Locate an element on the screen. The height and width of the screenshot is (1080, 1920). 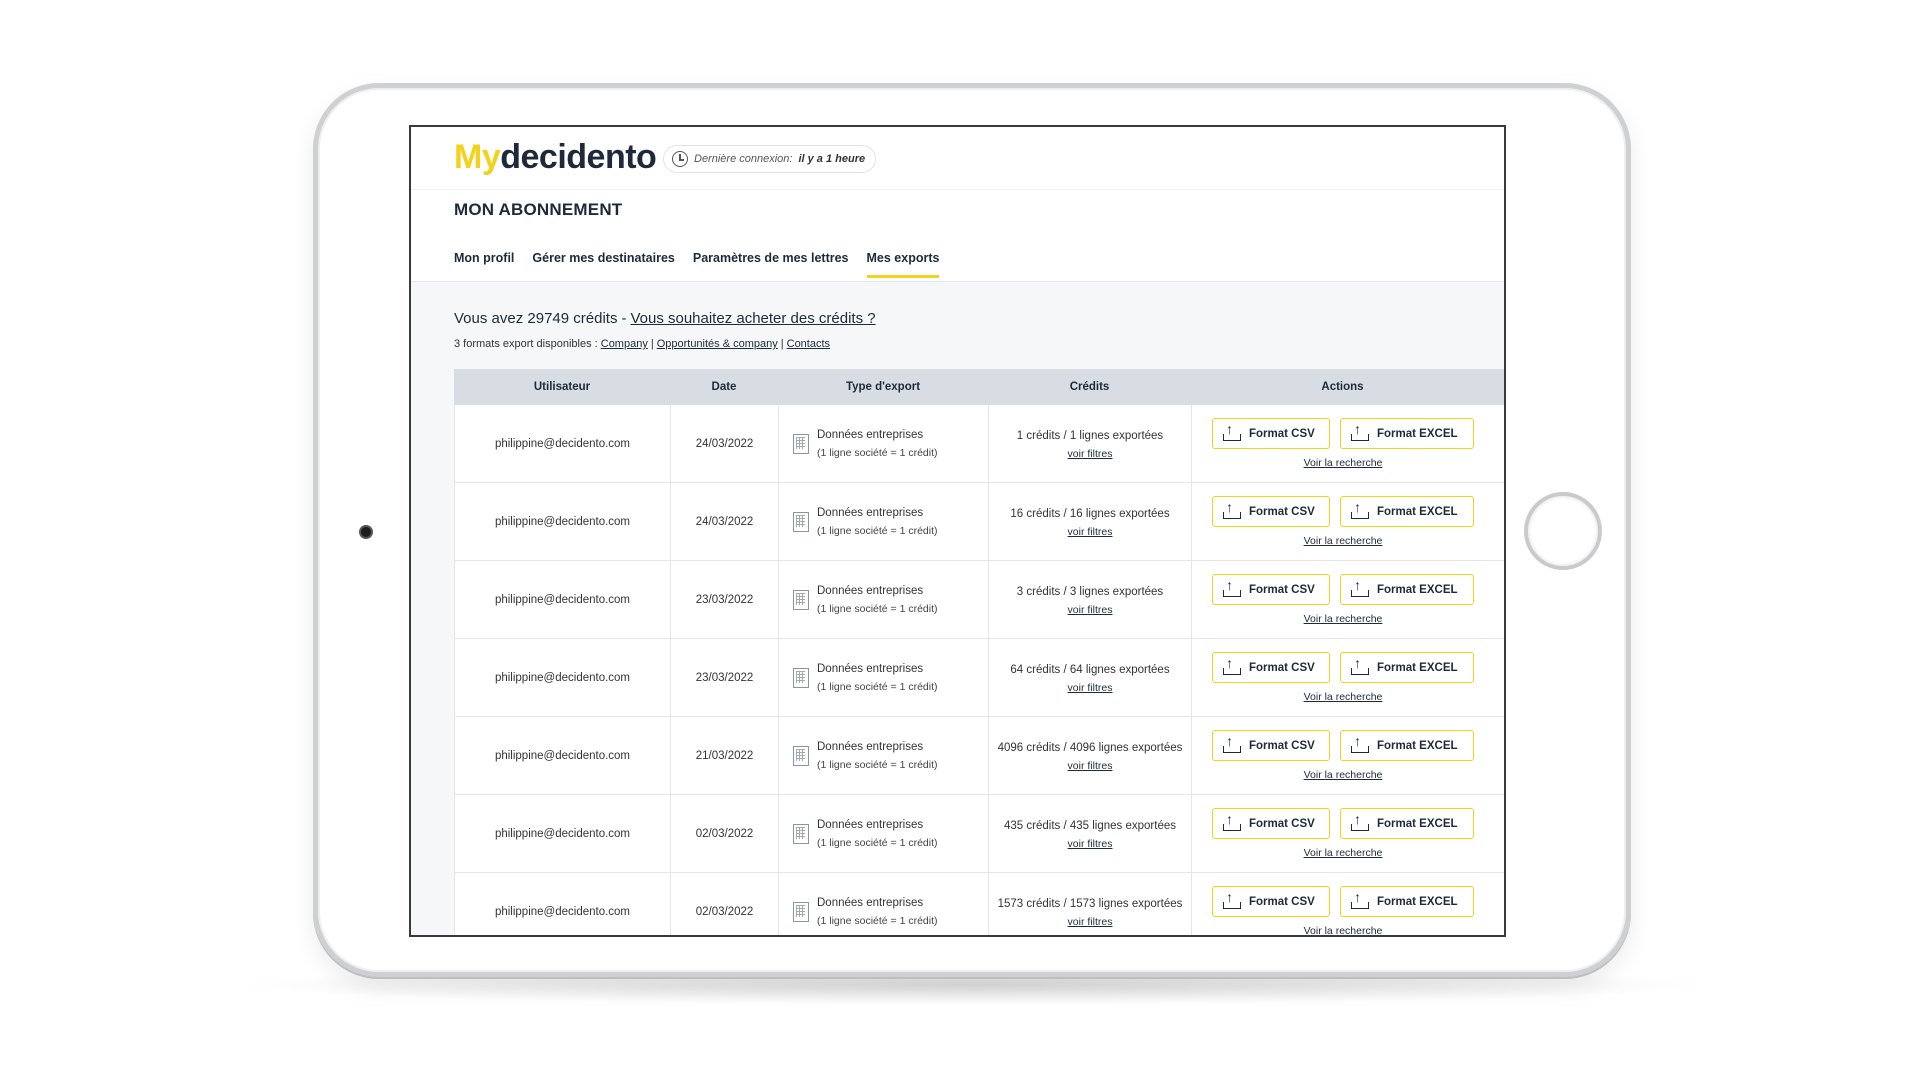
tab-parametres-de-mes-lettres: Paramètres de mes lettres is located at coordinates (771, 264).